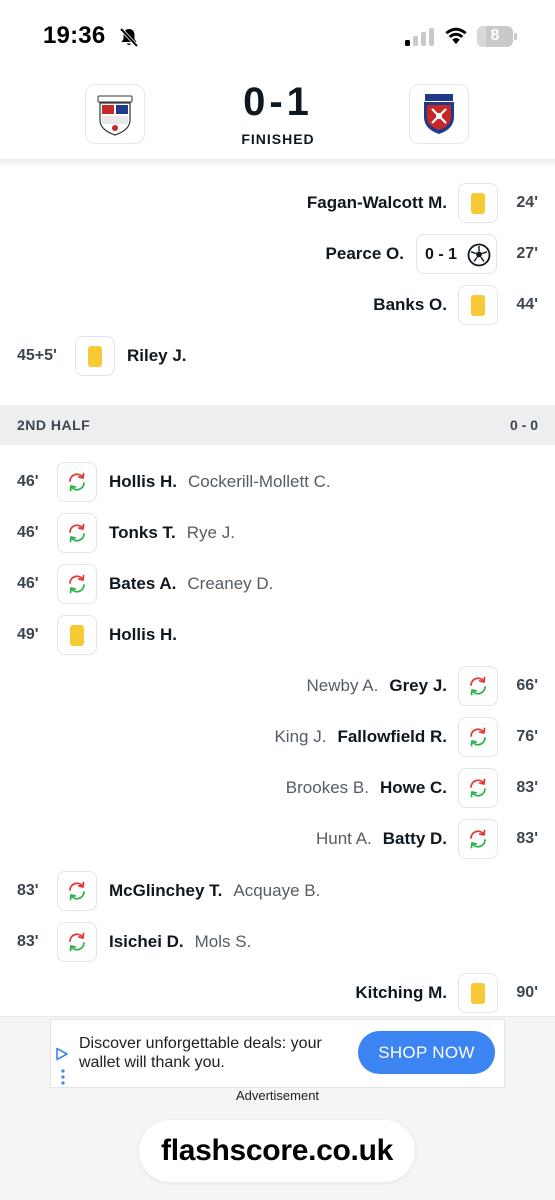  I want to click on clock: 19:36, so click(74, 35).